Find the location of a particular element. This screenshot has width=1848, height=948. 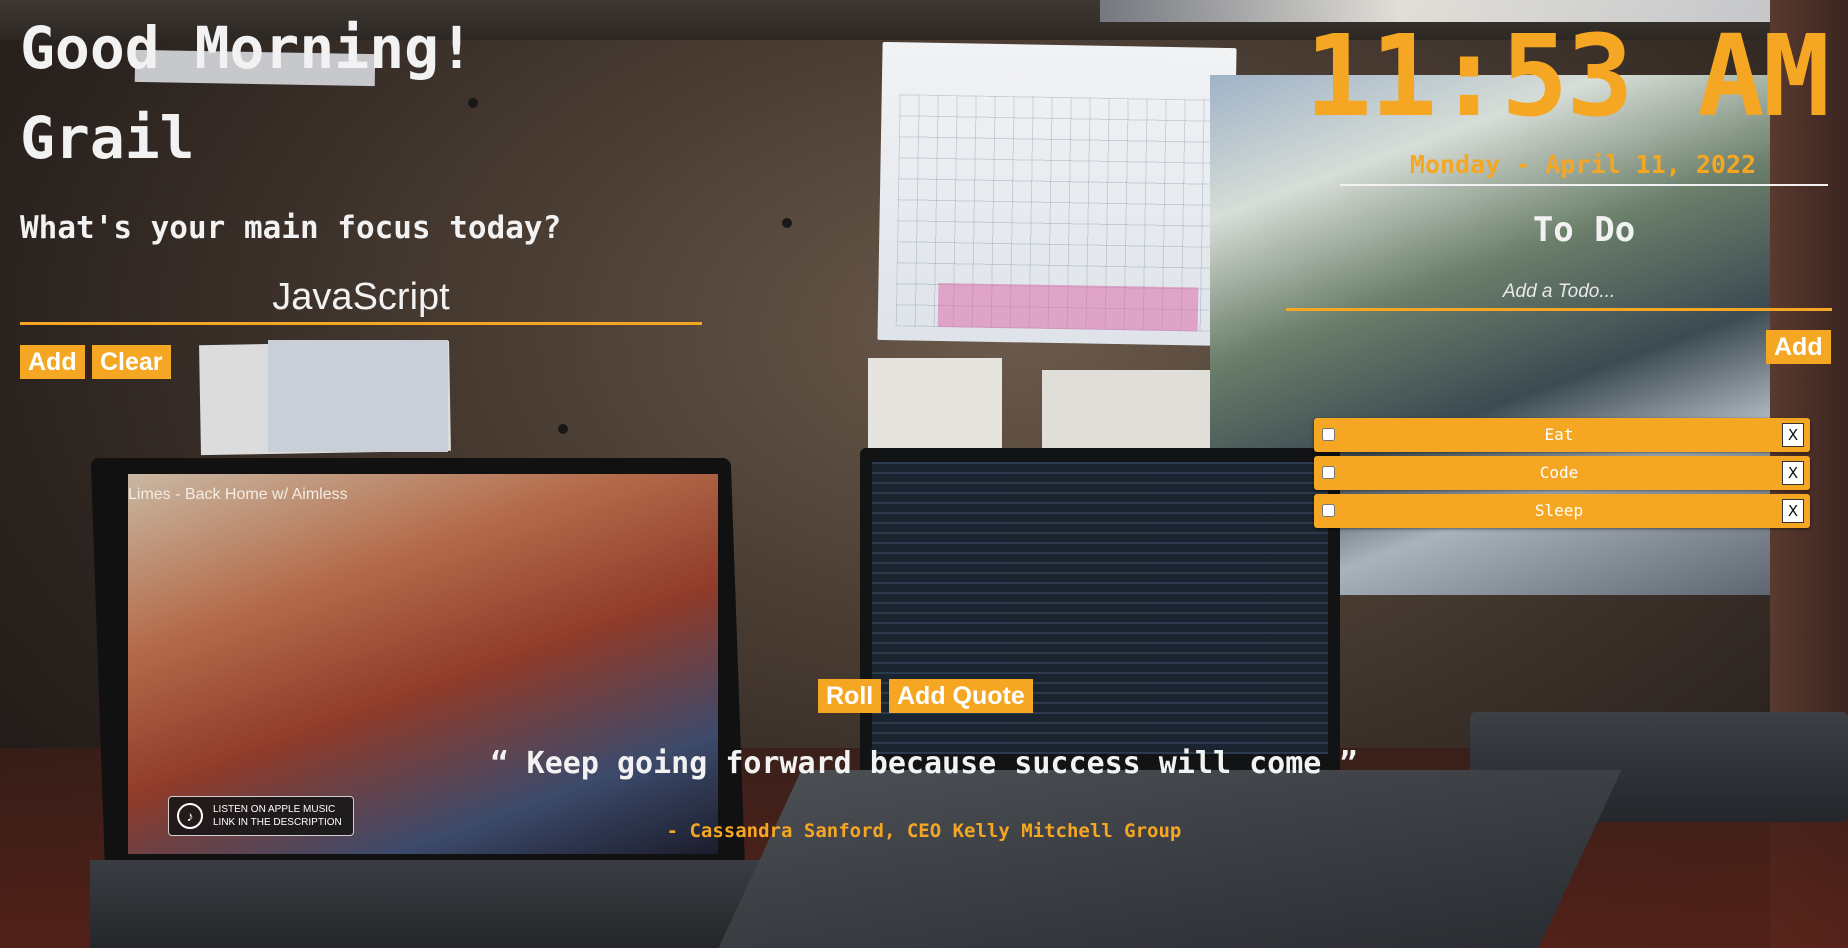

focus-add-button: Add is located at coordinates (52, 362).